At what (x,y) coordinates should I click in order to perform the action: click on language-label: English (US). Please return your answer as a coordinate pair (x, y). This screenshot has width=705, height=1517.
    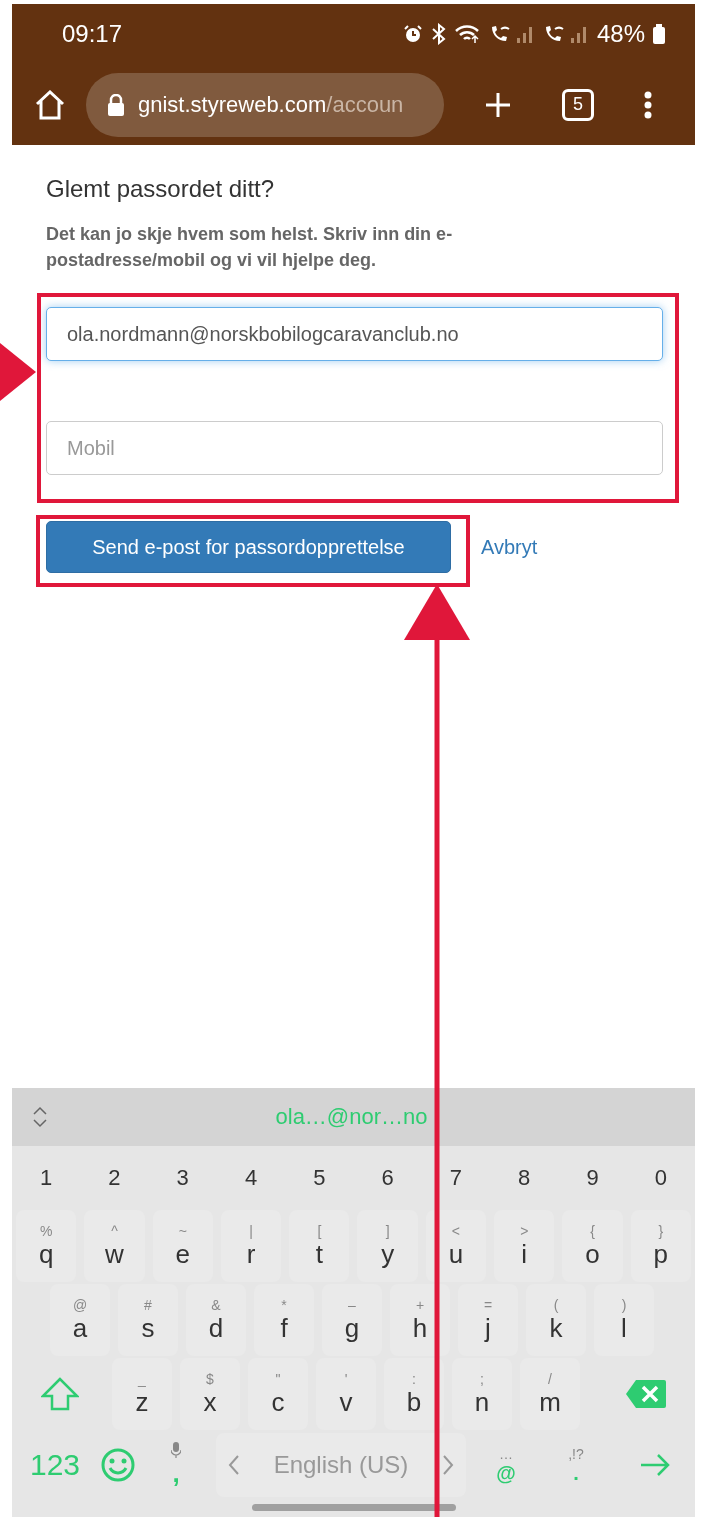
    Looking at the image, I should click on (341, 1465).